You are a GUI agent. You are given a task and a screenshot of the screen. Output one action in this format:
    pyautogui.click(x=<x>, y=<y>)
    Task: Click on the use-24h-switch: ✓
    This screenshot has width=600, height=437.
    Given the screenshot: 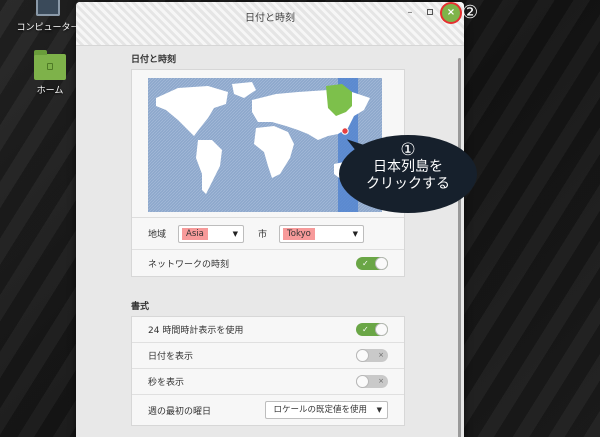 What is the action you would take?
    pyautogui.click(x=372, y=329)
    